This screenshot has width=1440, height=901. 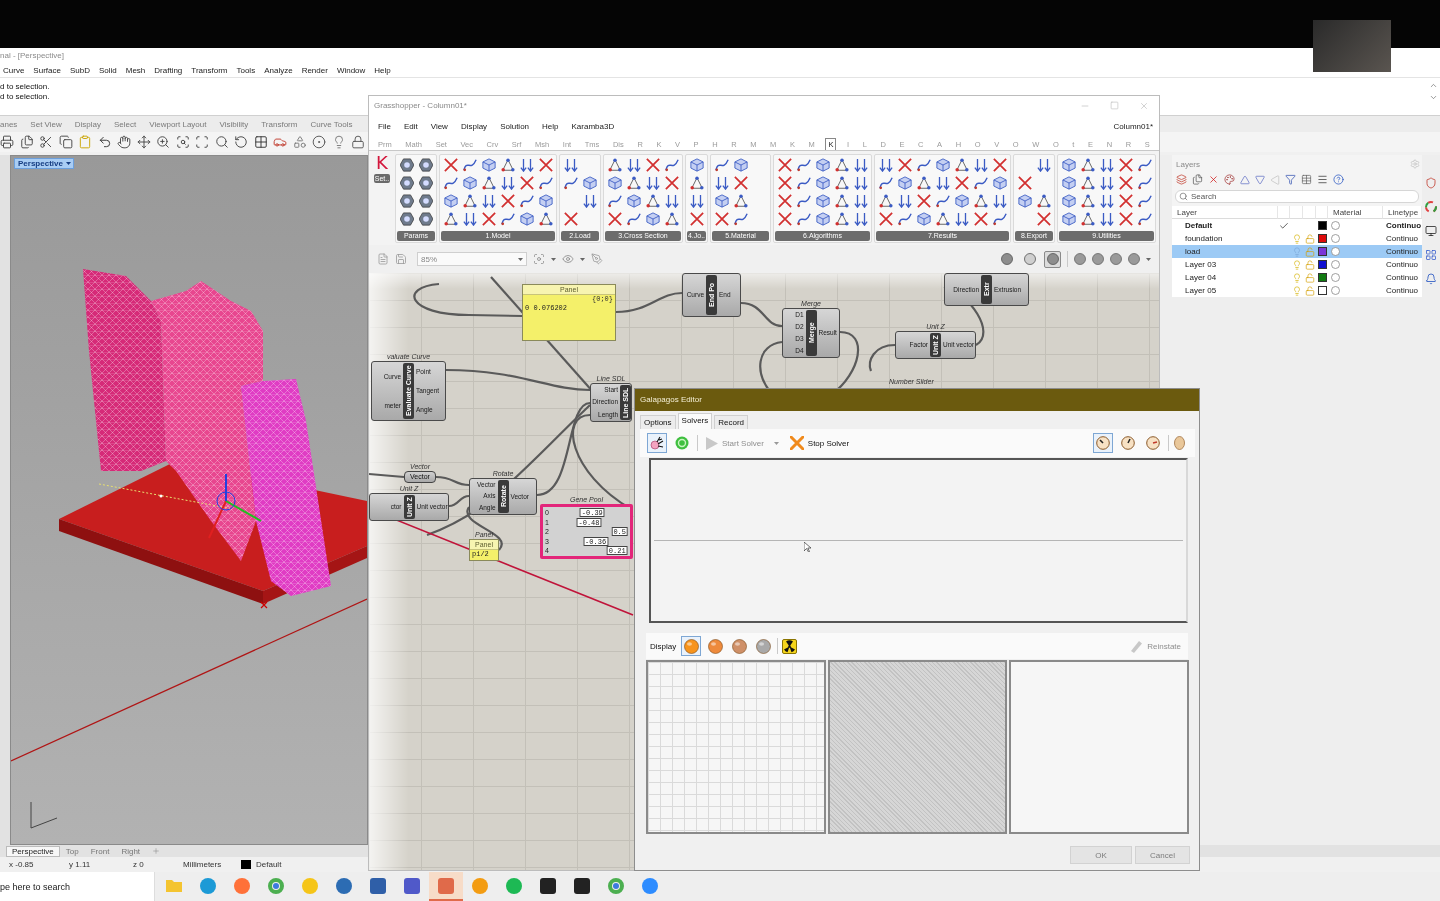 I want to click on viewport-tab: Perspective, so click(x=33, y=851).